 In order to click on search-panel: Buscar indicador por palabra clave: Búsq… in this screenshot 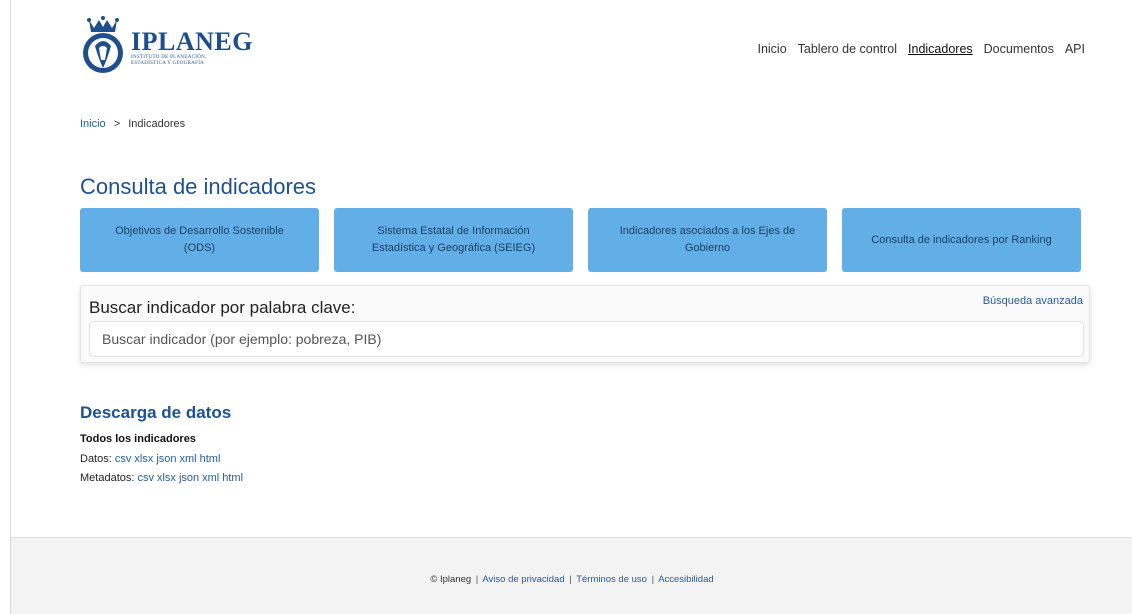, I will do `click(585, 324)`.